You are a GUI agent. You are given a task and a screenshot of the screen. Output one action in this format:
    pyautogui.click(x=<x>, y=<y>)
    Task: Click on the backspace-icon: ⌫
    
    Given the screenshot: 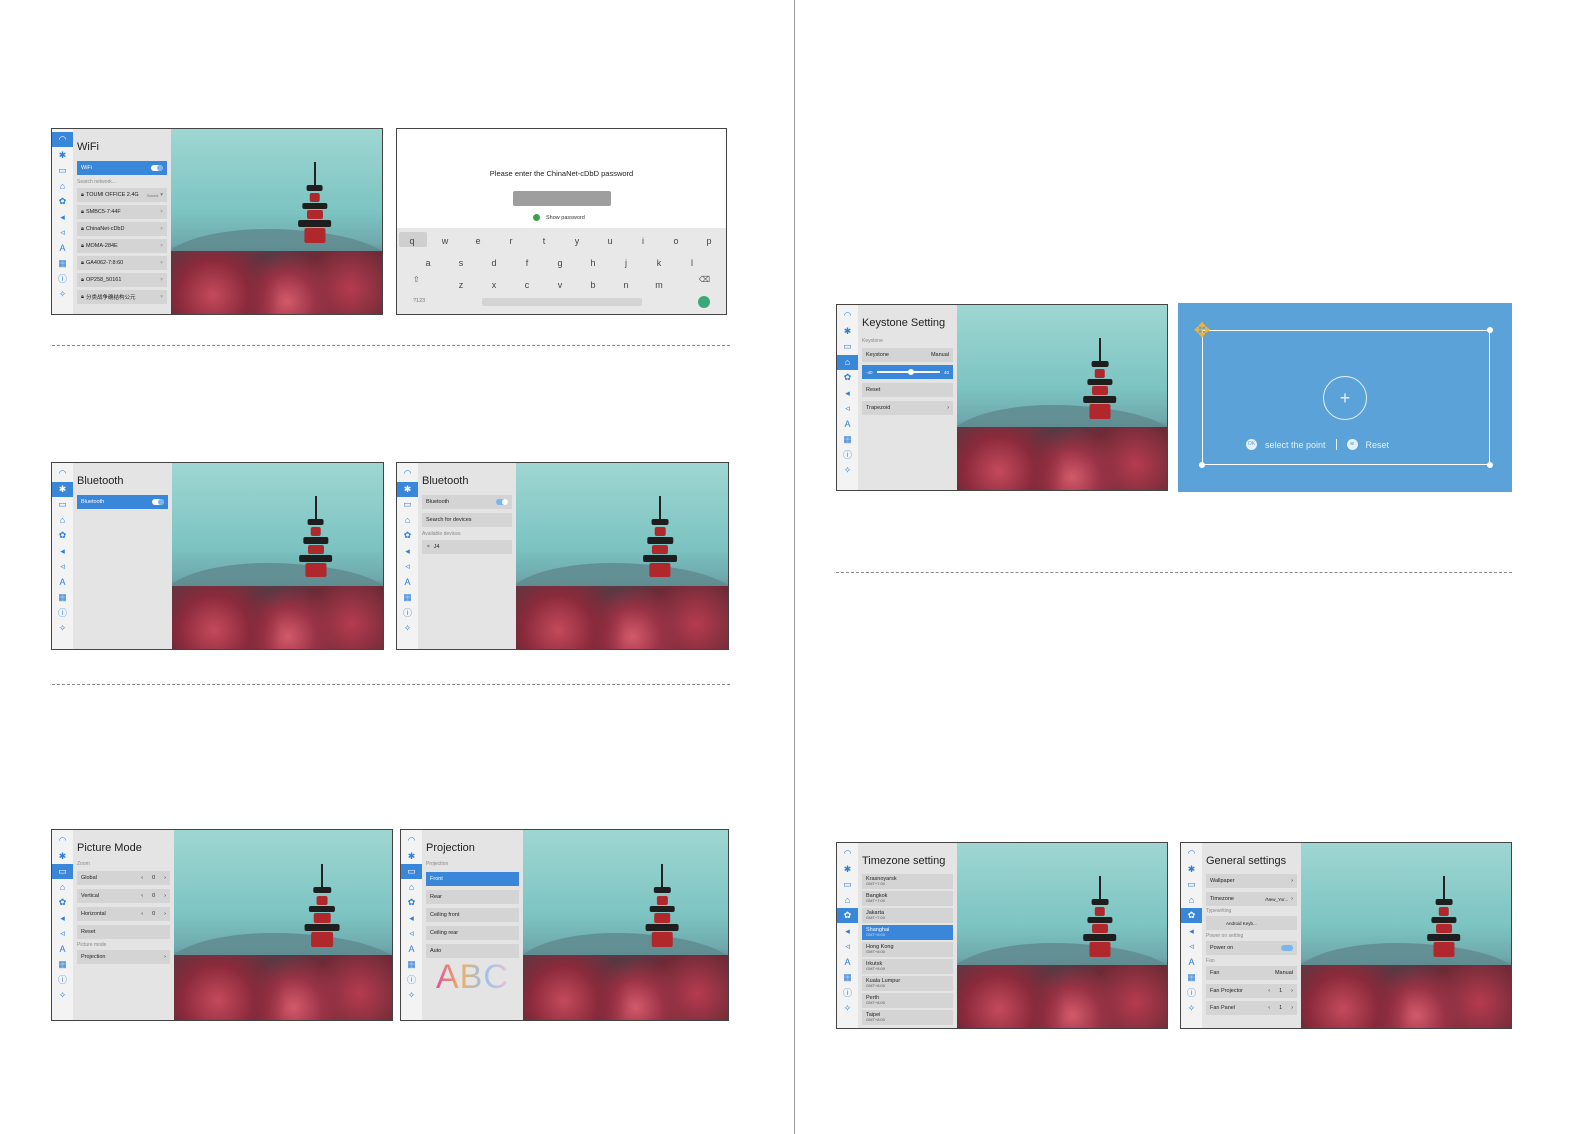 What is the action you would take?
    pyautogui.click(x=704, y=279)
    